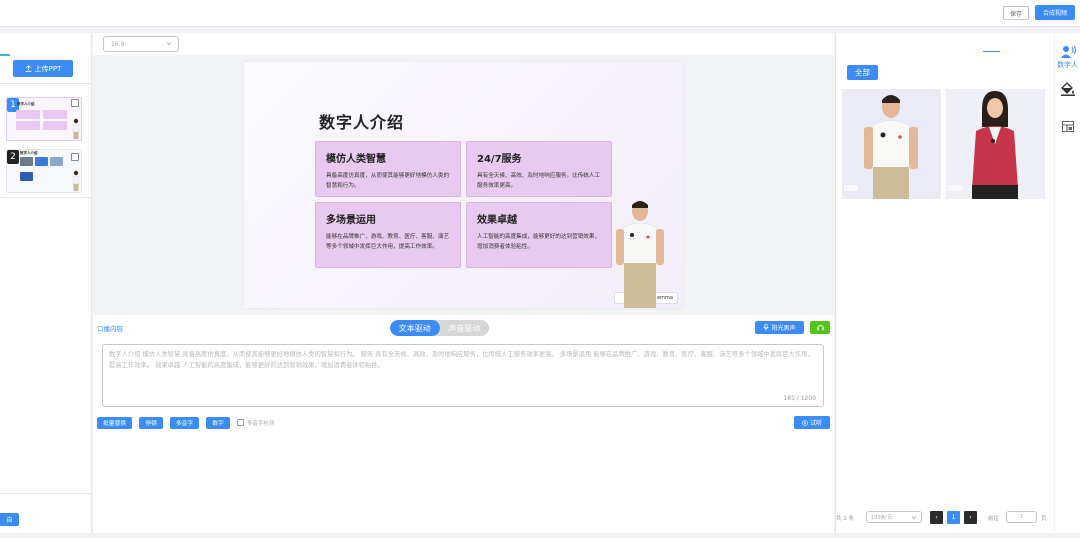 The image size is (1080, 538). I want to click on card-text: 具有全天候、高效、及时地响应服务，比传统人工服务效率更高。, so click(539, 181).